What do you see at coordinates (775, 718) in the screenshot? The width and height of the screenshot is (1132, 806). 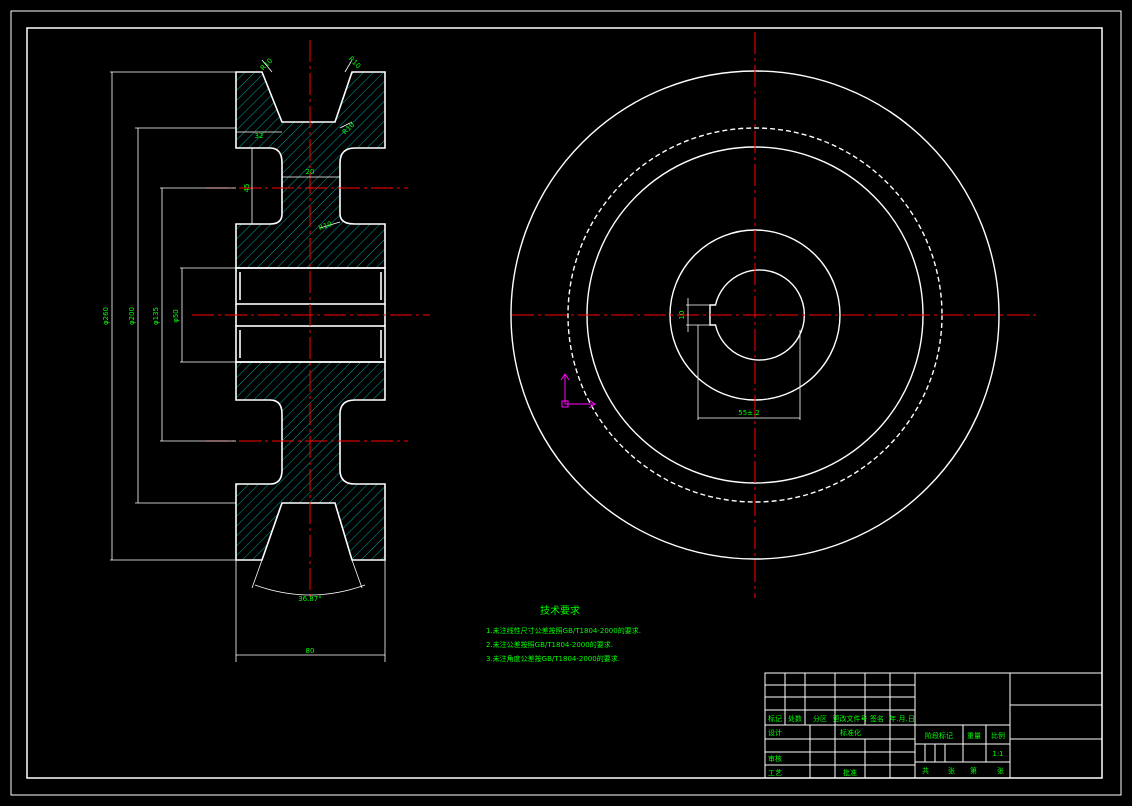 I see `tb-mark-label: 标记` at bounding box center [775, 718].